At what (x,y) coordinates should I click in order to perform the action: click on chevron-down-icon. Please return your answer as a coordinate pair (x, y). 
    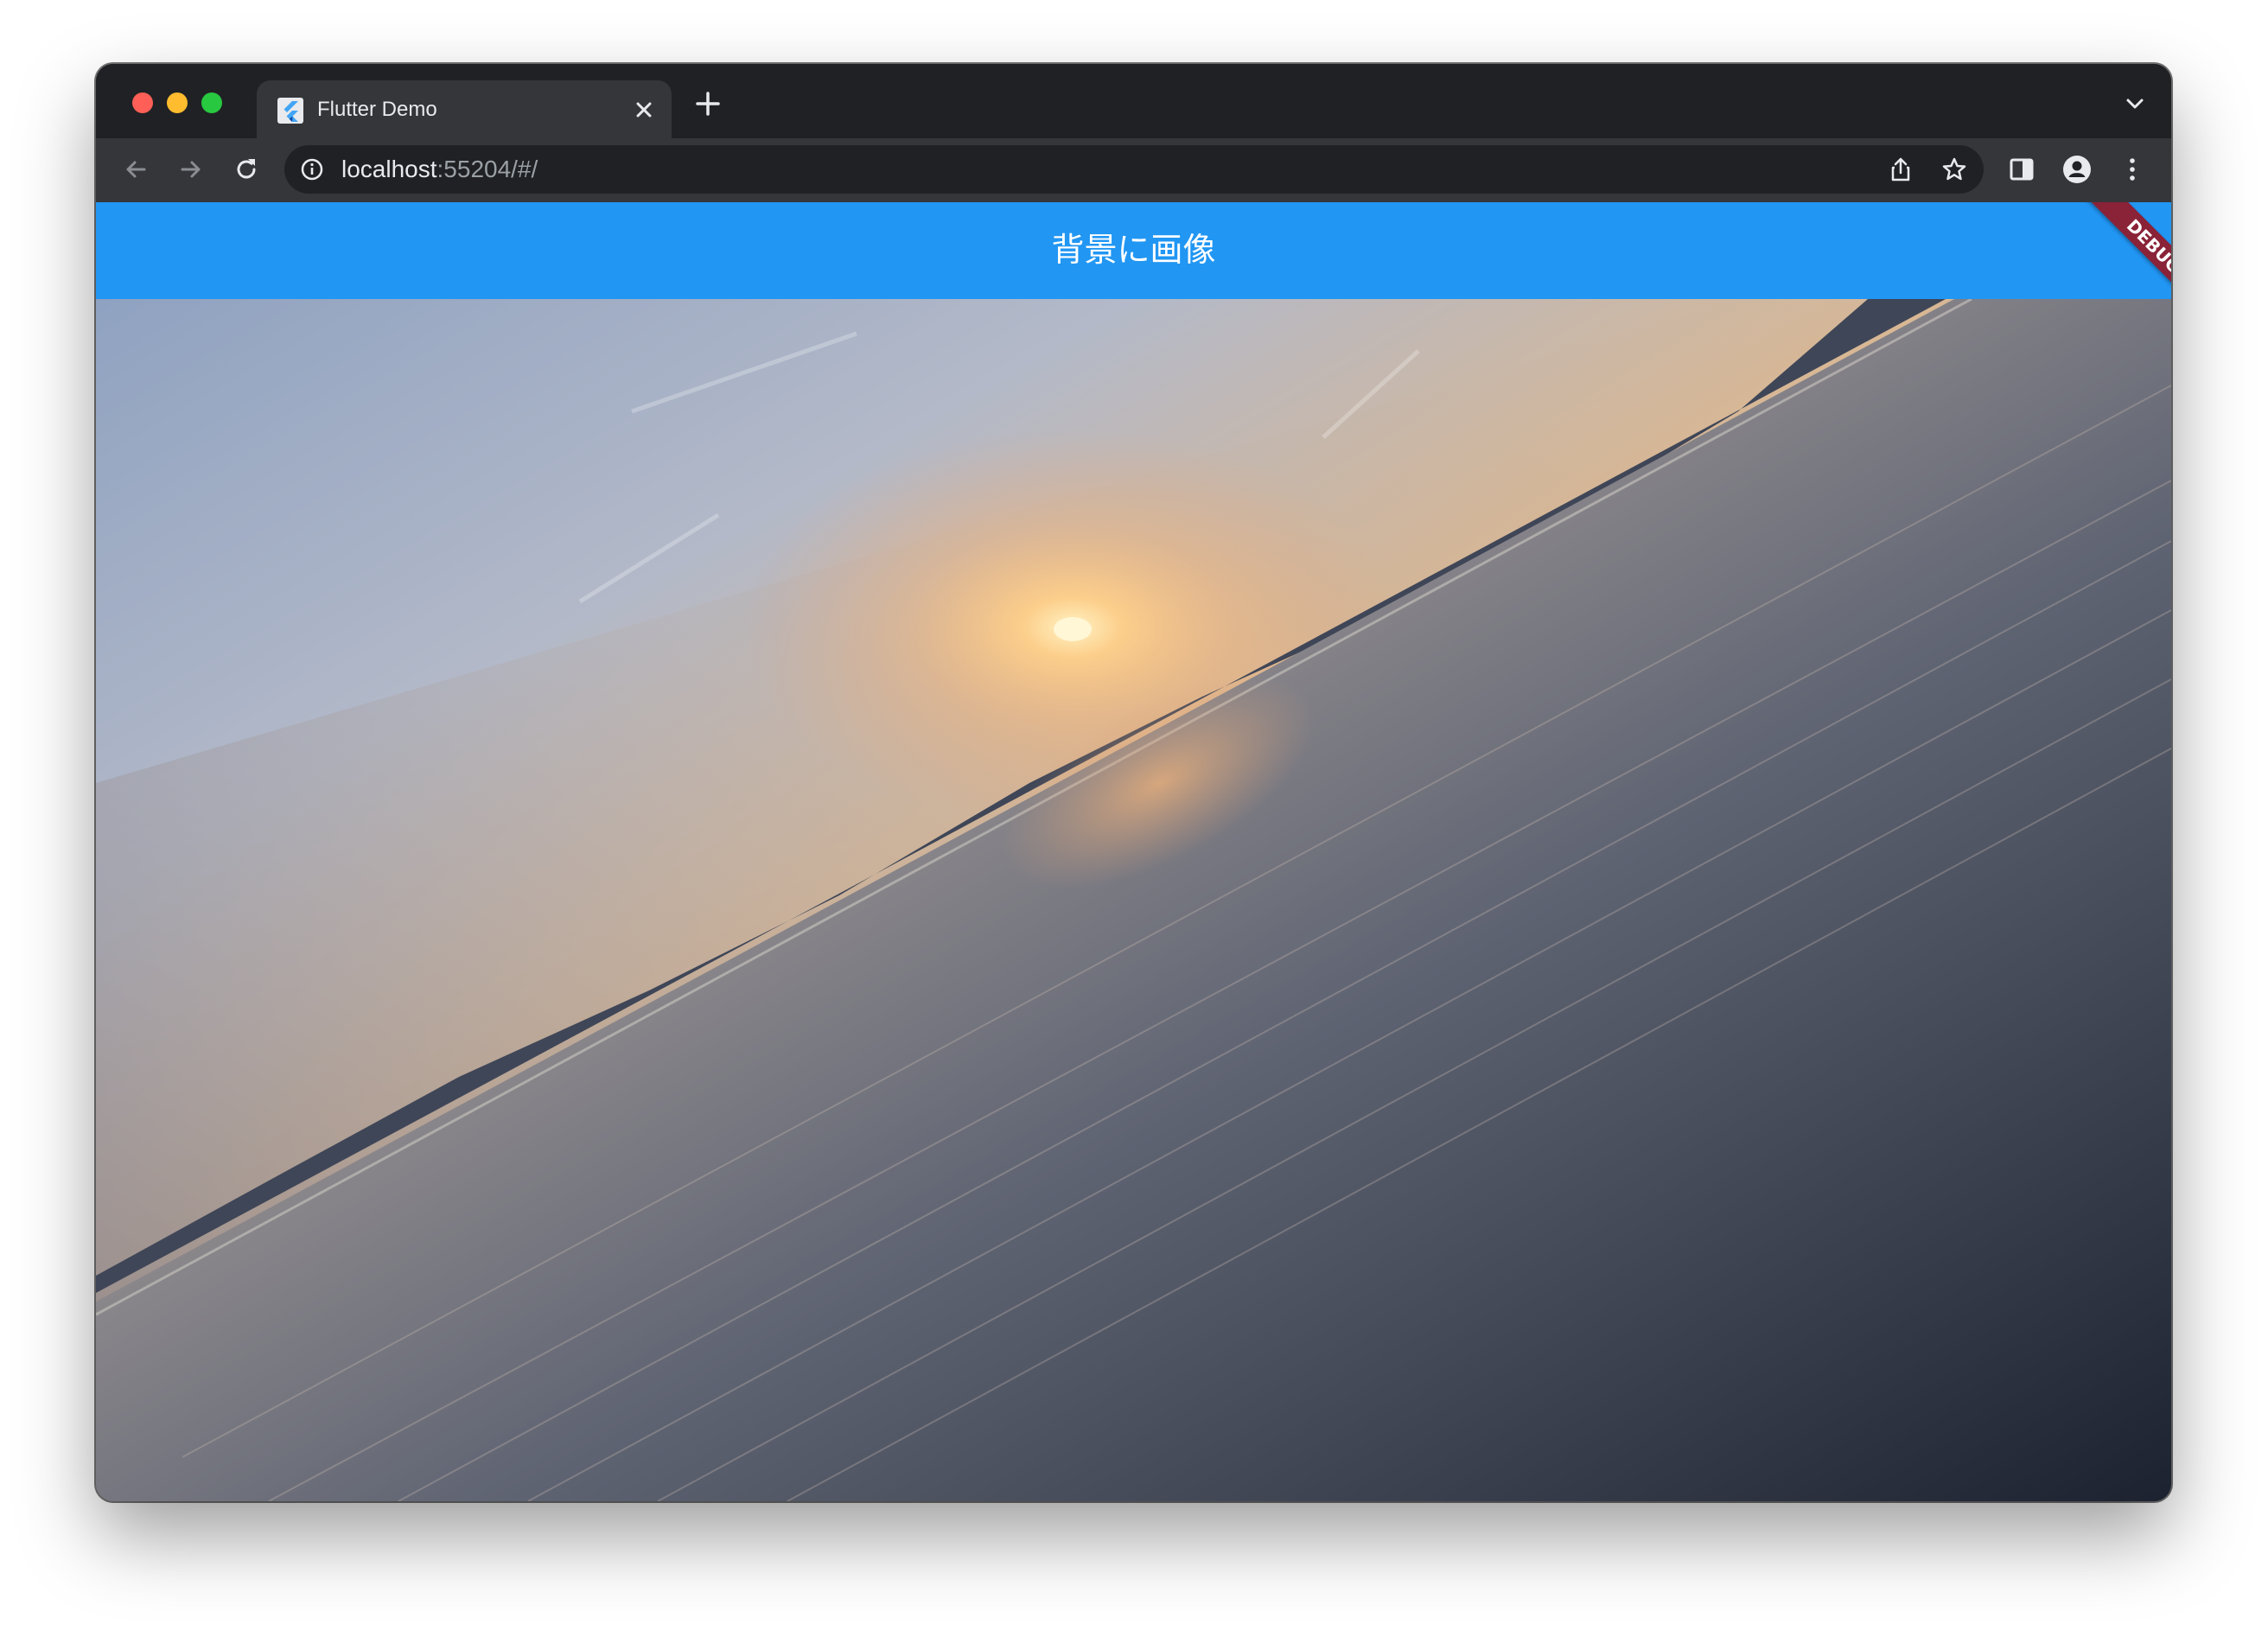
    Looking at the image, I should click on (2135, 104).